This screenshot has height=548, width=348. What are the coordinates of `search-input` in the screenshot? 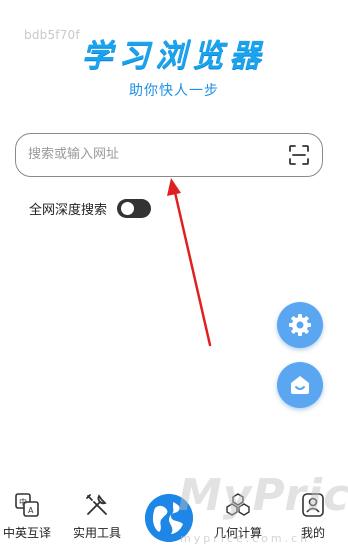 It's located at (153, 154).